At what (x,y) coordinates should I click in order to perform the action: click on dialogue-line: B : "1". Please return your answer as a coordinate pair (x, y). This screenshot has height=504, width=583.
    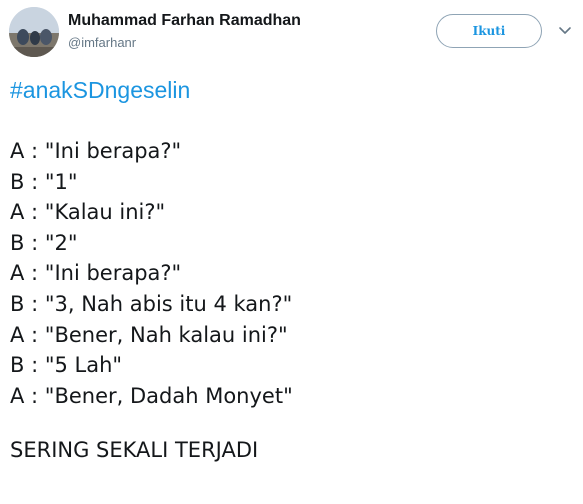
    Looking at the image, I should click on (44, 181).